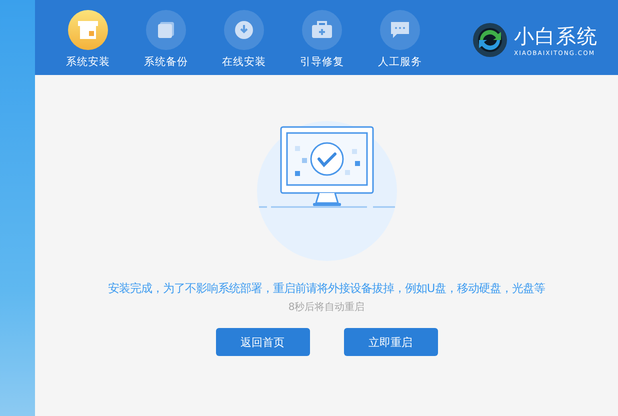 This screenshot has width=618, height=416. What do you see at coordinates (166, 39) in the screenshot?
I see `nav-tab: 系统备份` at bounding box center [166, 39].